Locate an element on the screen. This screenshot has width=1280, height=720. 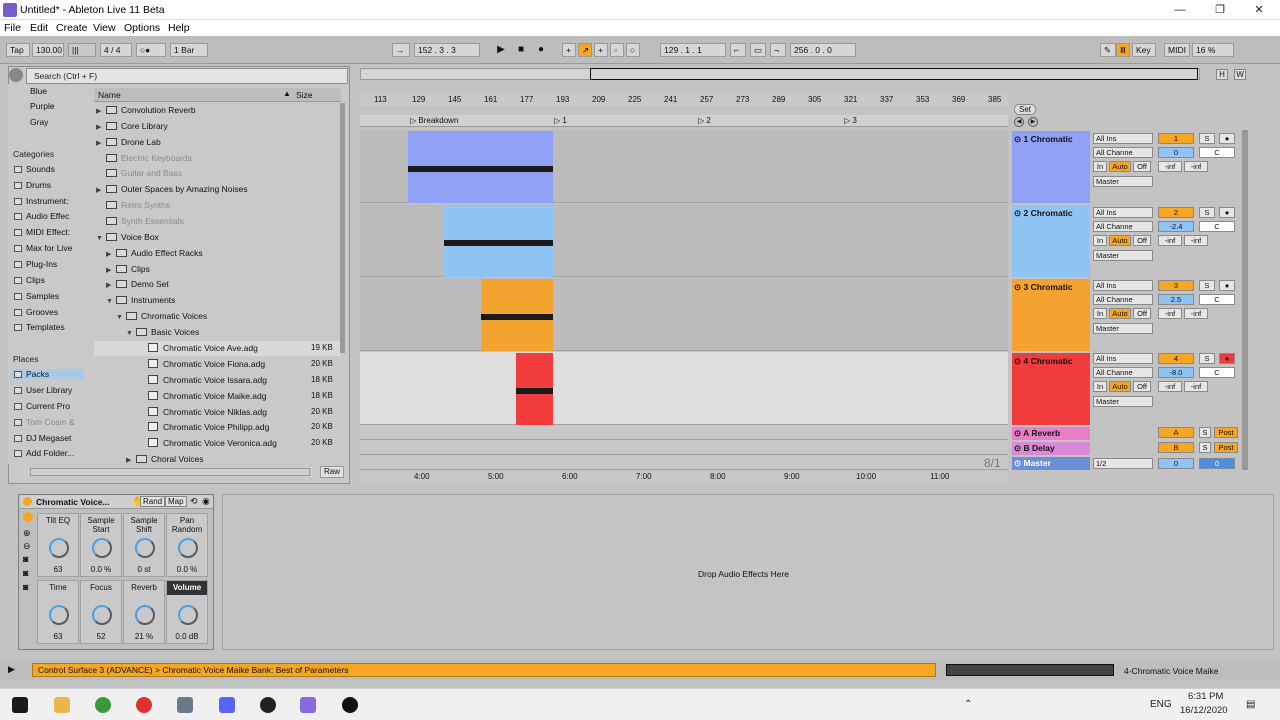
punch-out-icon: ¬ is located at coordinates (778, 50).